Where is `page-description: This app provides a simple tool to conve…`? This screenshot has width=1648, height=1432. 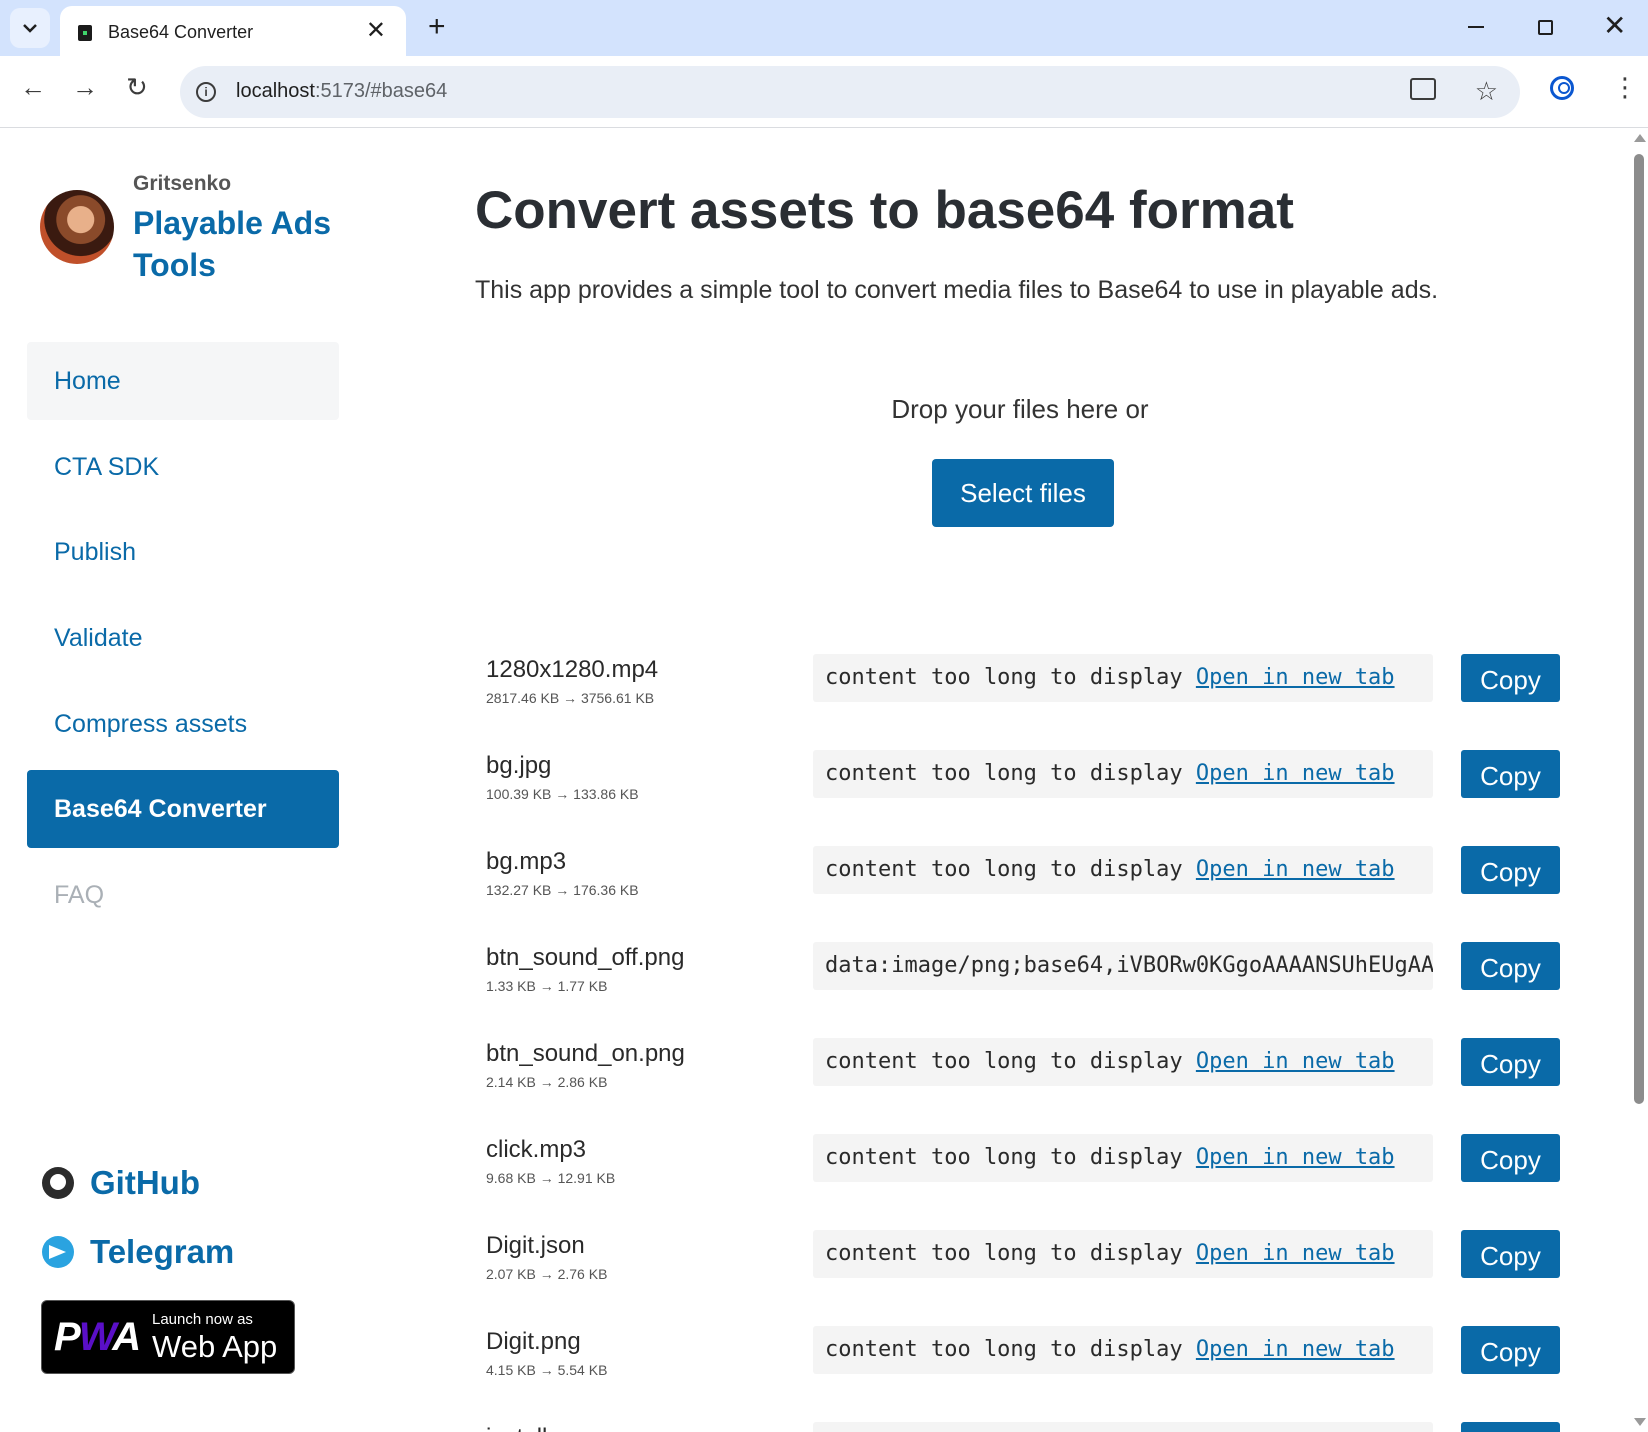 page-description: This app provides a simple tool to conve… is located at coordinates (957, 290).